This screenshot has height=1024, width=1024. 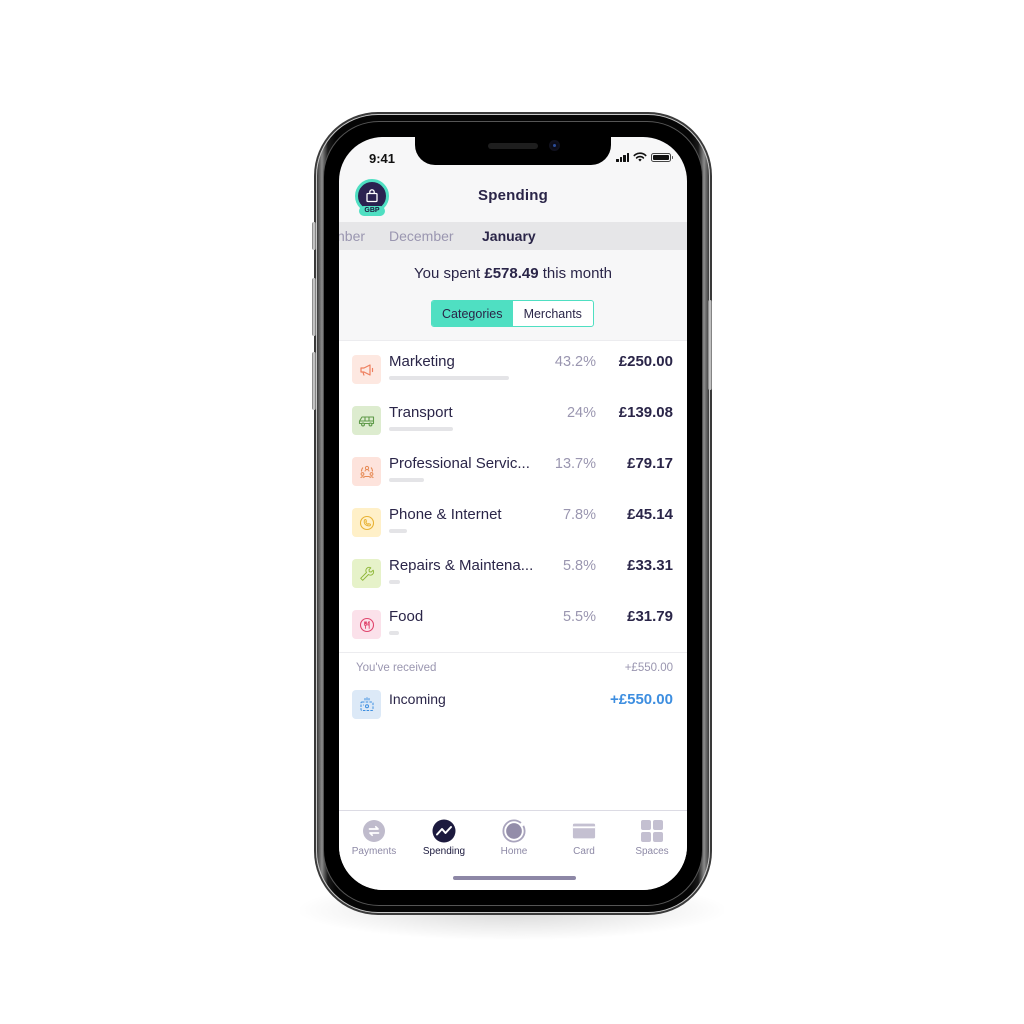 I want to click on tab-card: Card, so click(x=584, y=838).